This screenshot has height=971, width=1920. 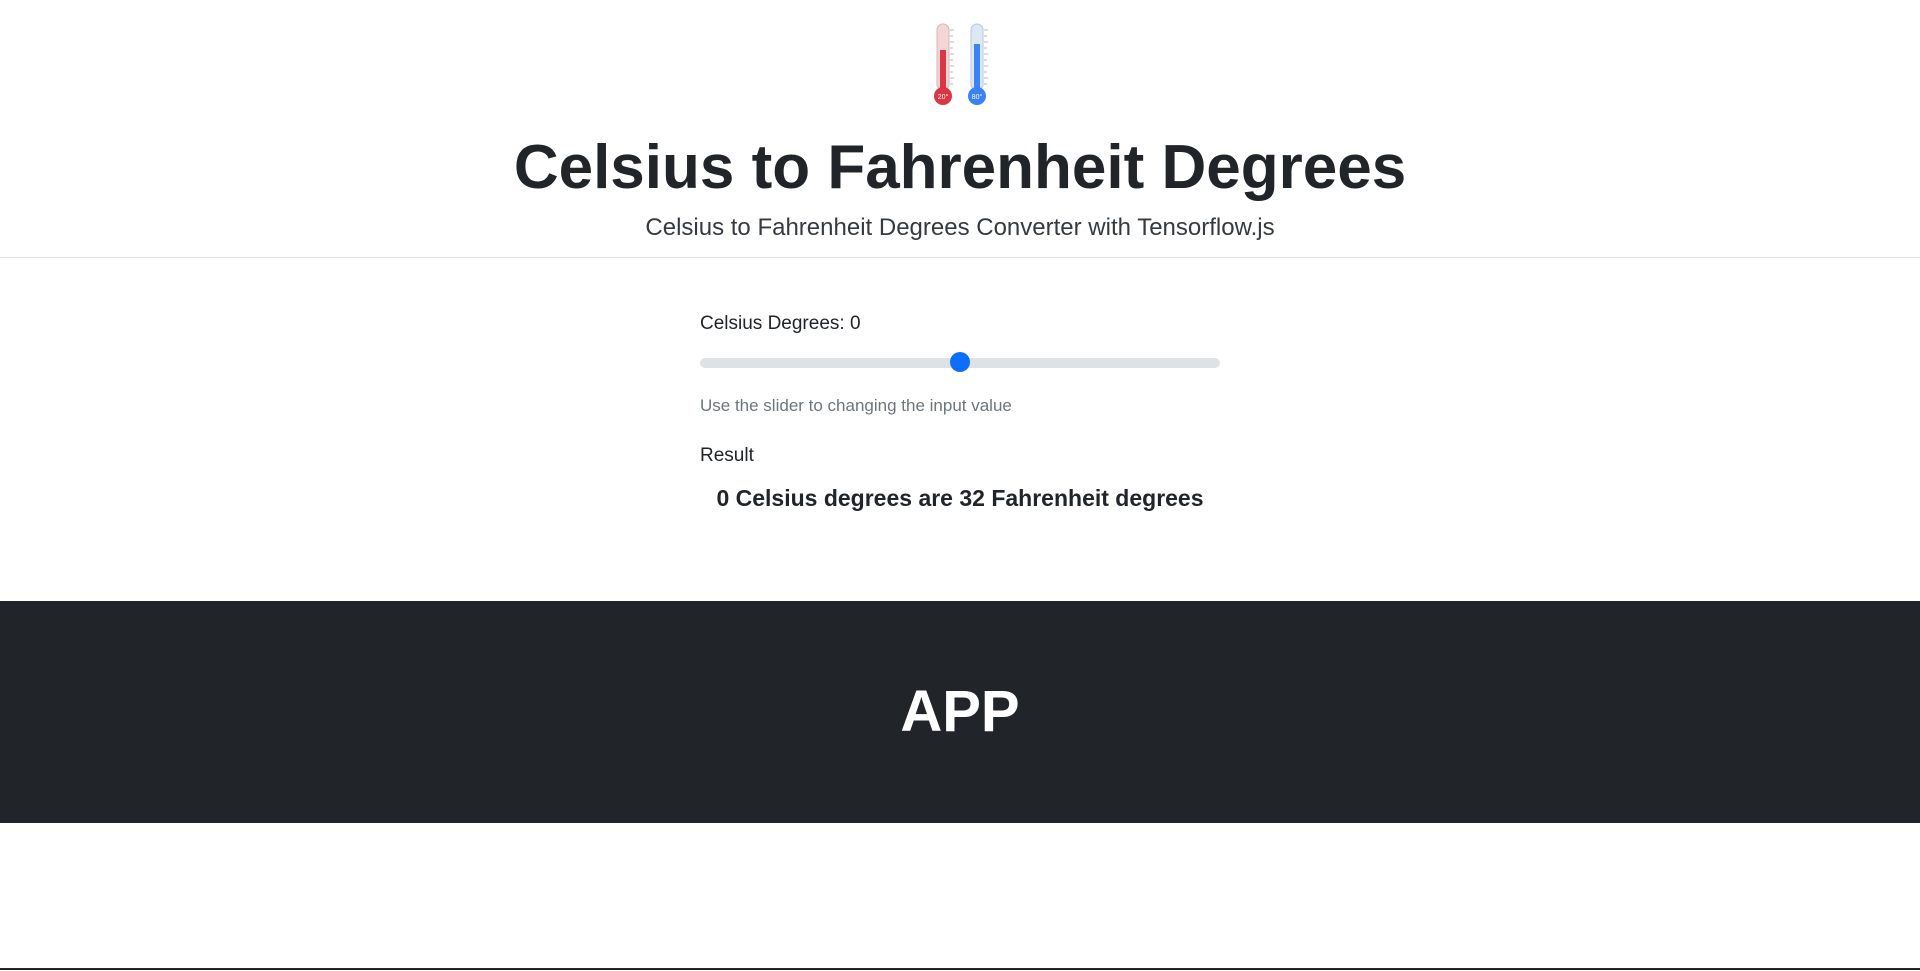 What do you see at coordinates (780, 323) in the screenshot?
I see `celsius-label: Celsius Degrees: 0` at bounding box center [780, 323].